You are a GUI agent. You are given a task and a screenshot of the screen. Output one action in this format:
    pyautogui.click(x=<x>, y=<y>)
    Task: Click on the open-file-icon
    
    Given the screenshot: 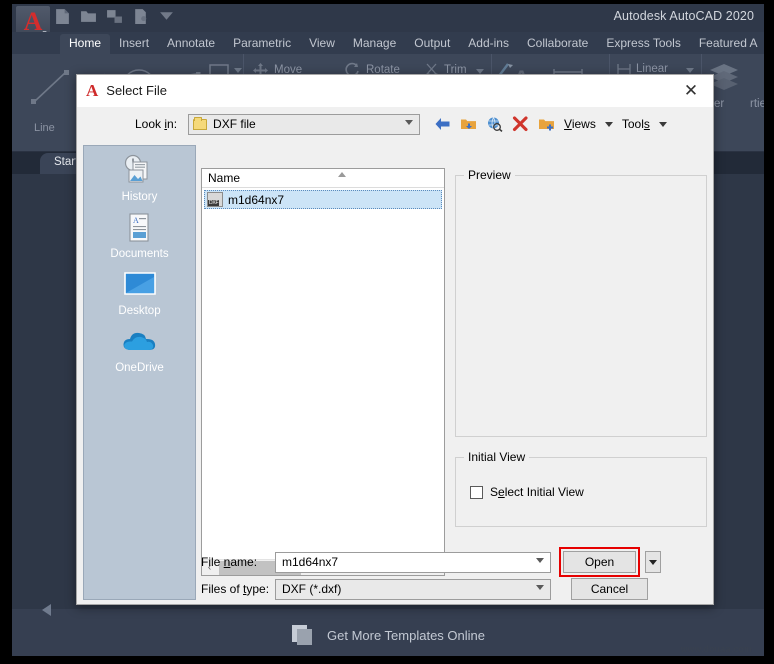 What is the action you would take?
    pyautogui.click(x=88, y=16)
    